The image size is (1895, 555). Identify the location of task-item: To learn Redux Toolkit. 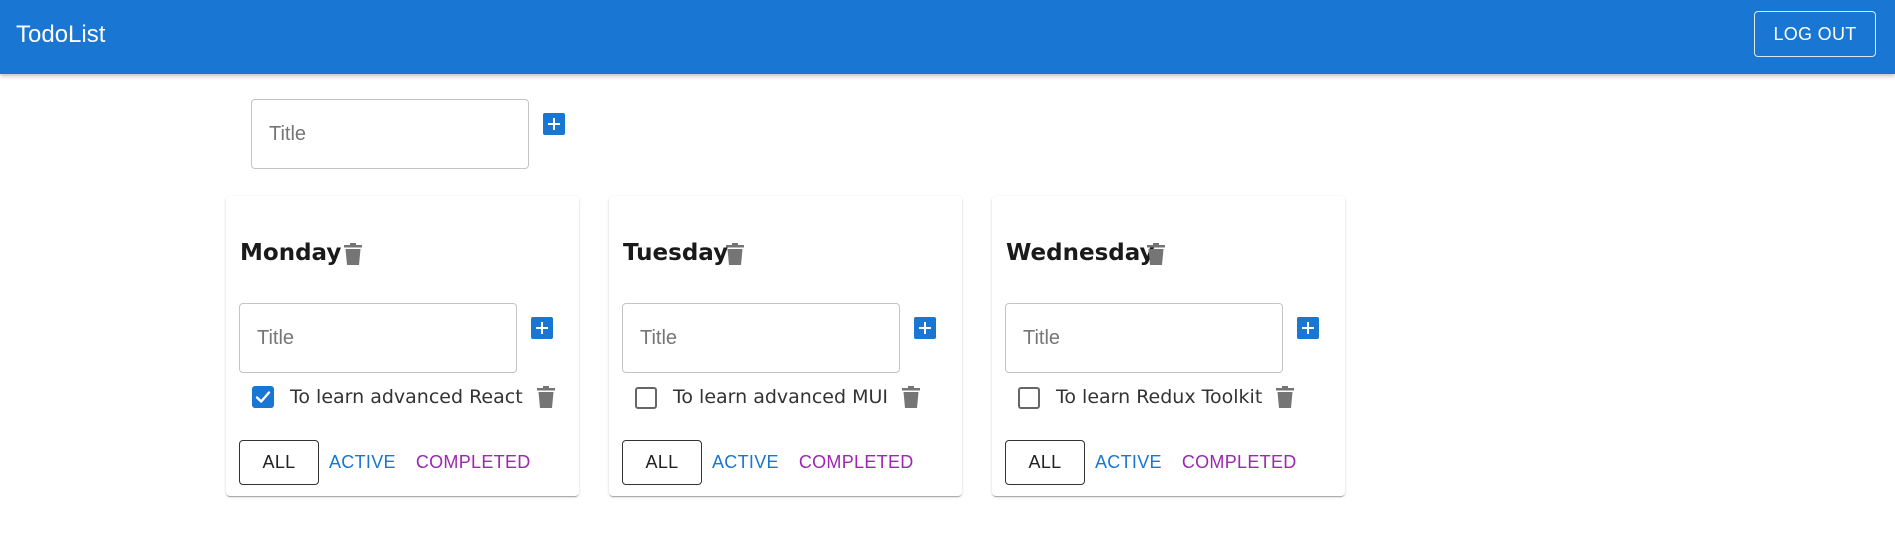
(1150, 397).